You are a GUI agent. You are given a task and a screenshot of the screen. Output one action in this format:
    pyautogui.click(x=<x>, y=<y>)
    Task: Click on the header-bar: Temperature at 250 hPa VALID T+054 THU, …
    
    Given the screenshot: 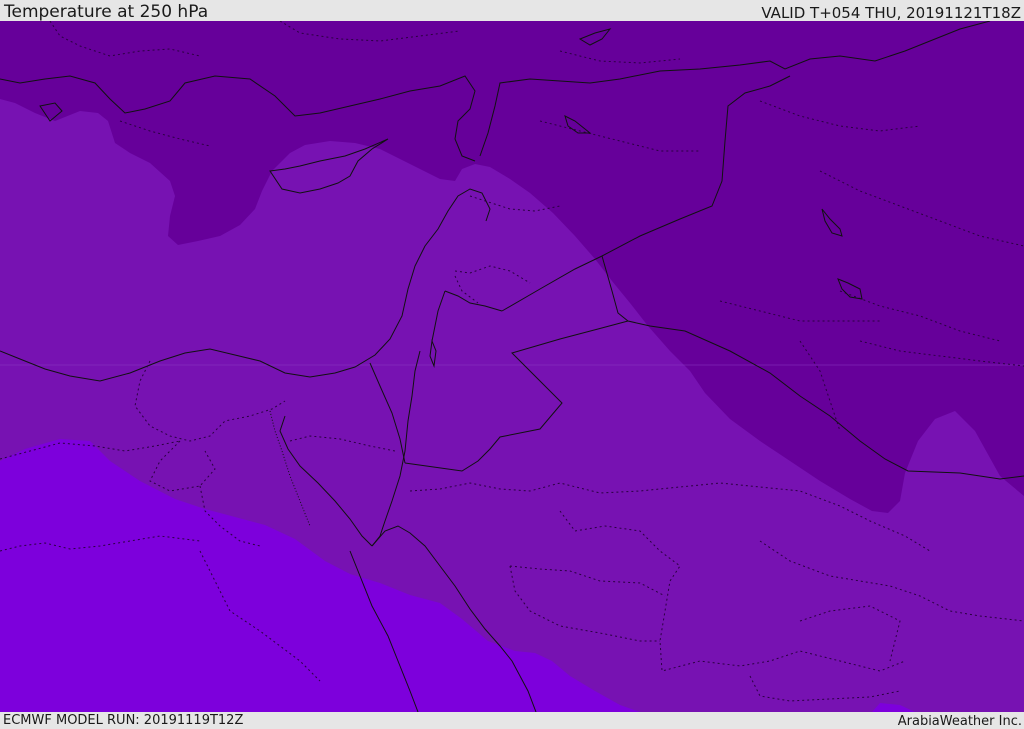 What is the action you would take?
    pyautogui.click(x=512, y=10)
    